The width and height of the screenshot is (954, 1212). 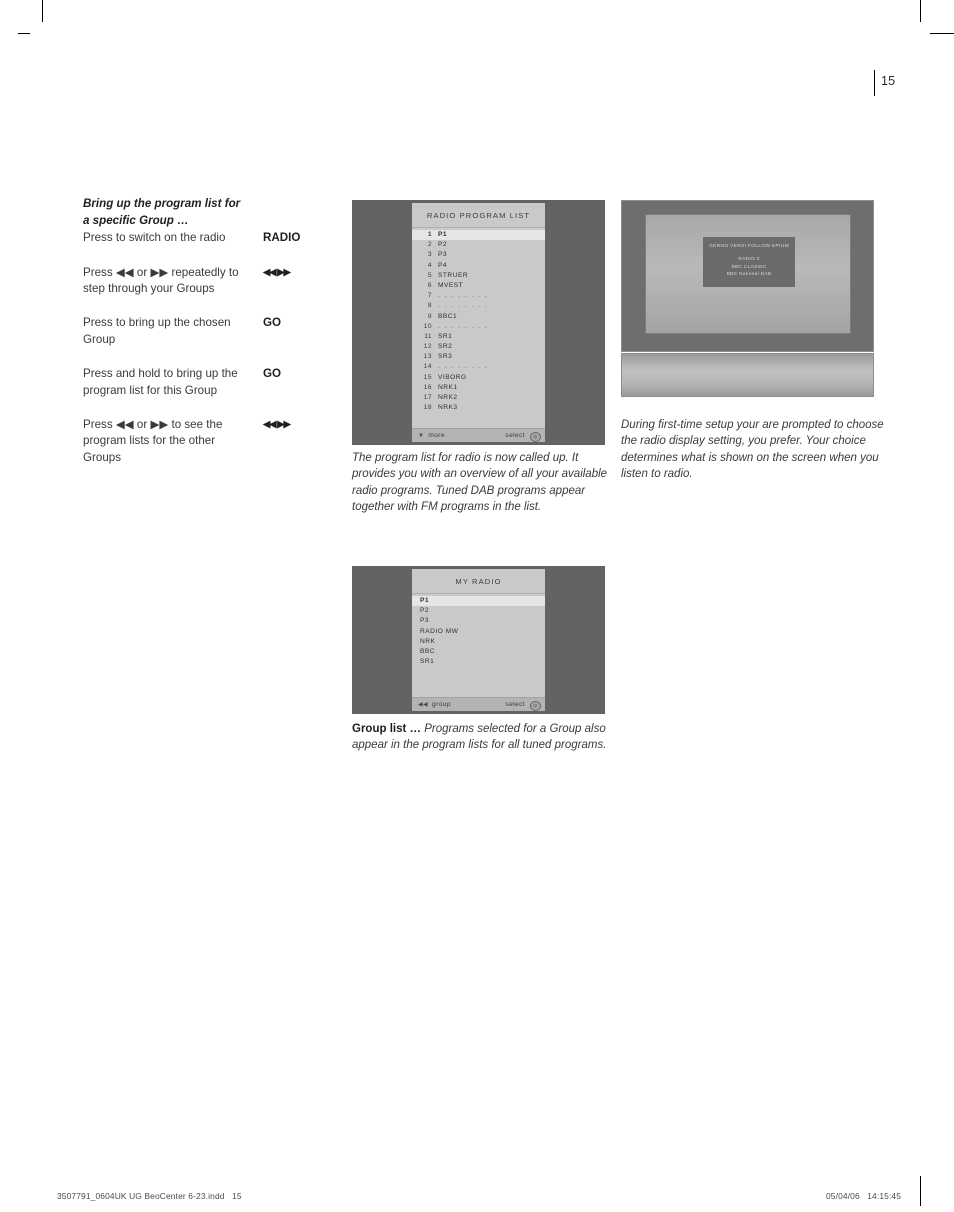 I want to click on more-label: more, so click(x=436, y=435).